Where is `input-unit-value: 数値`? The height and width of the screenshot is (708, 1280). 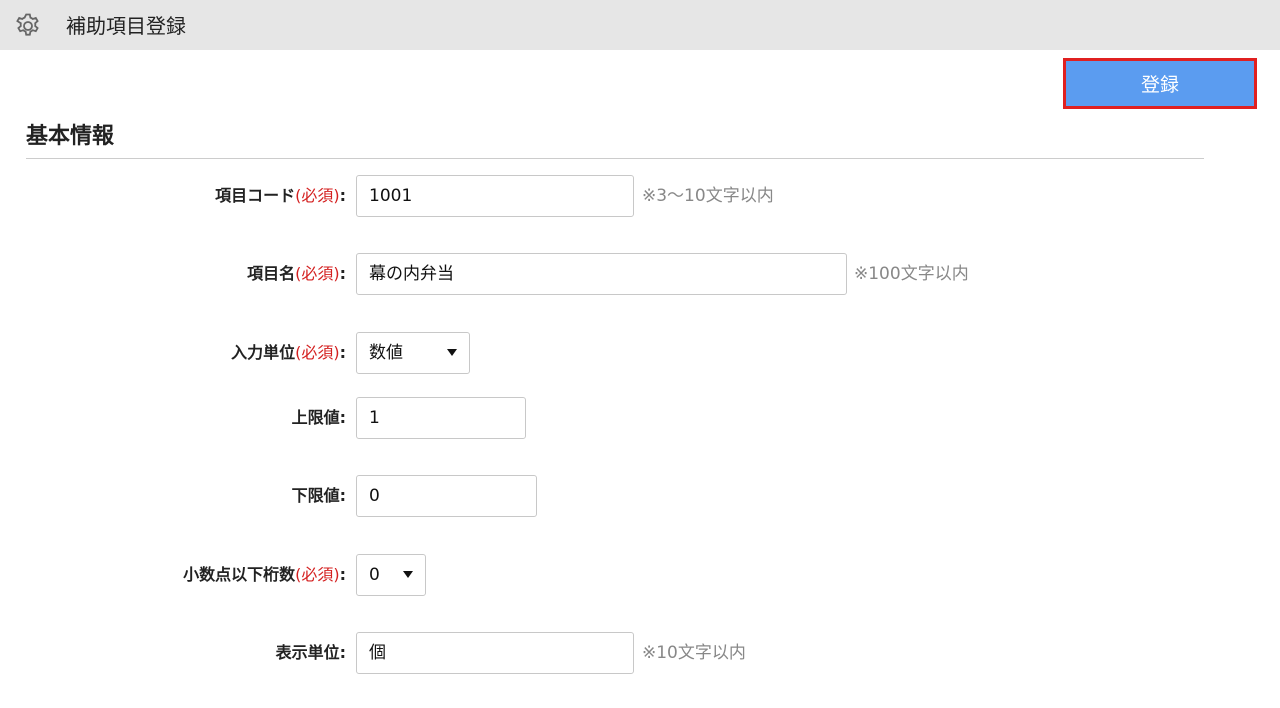 input-unit-value: 数値 is located at coordinates (386, 353).